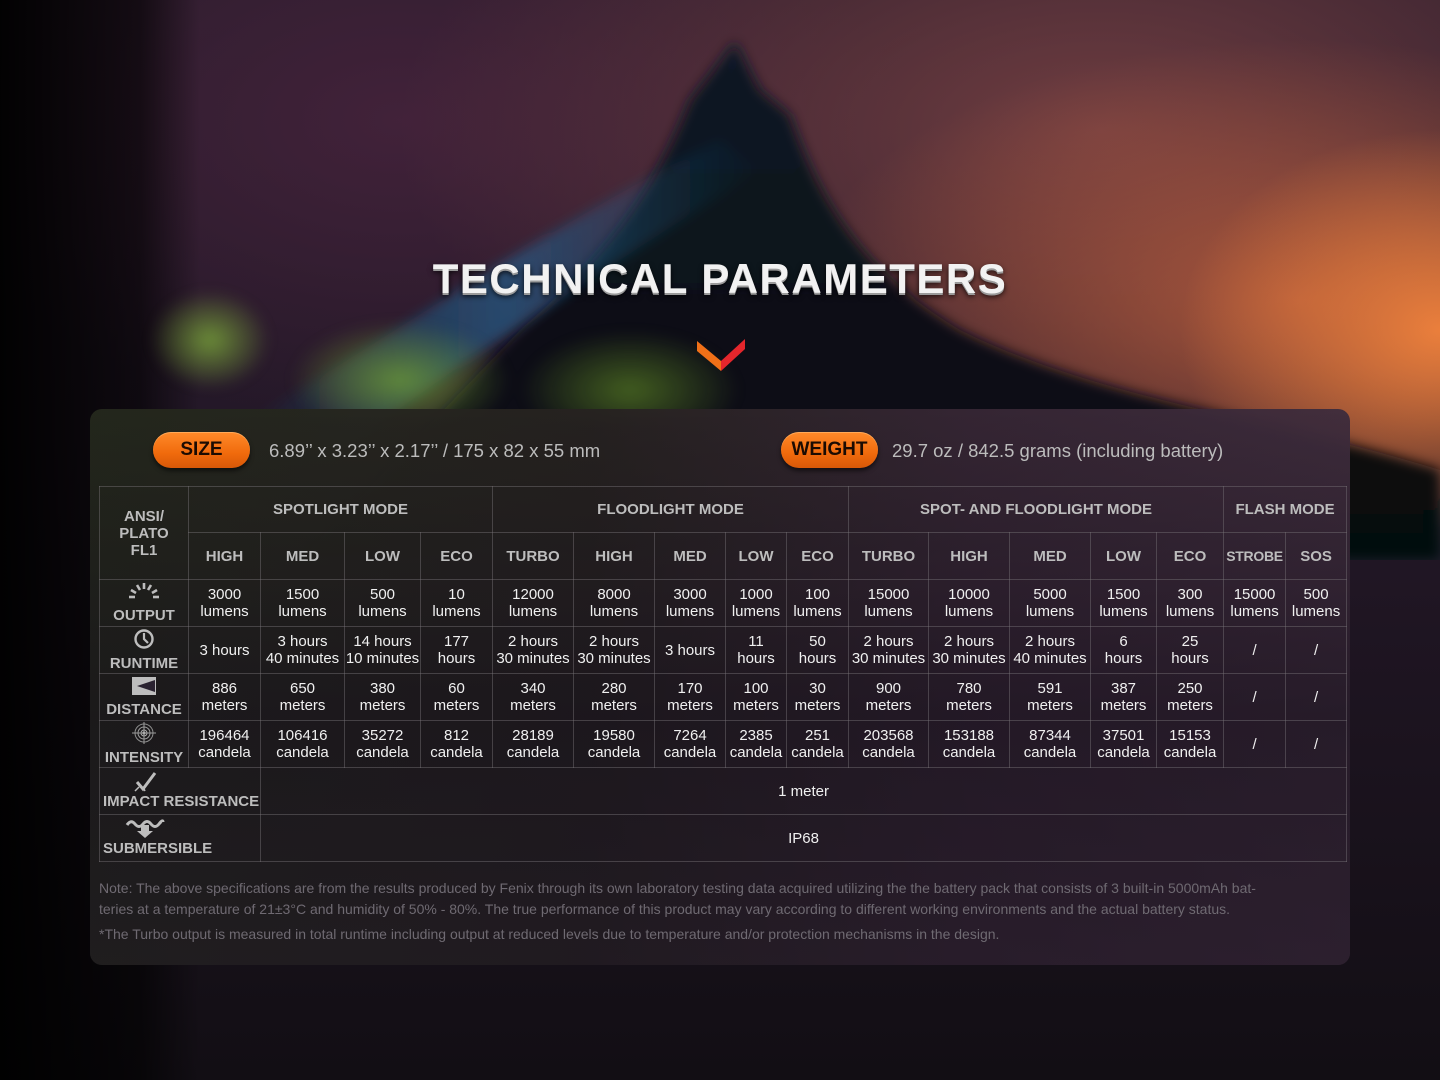  I want to click on spec-cell: 196464 candela, so click(224, 744).